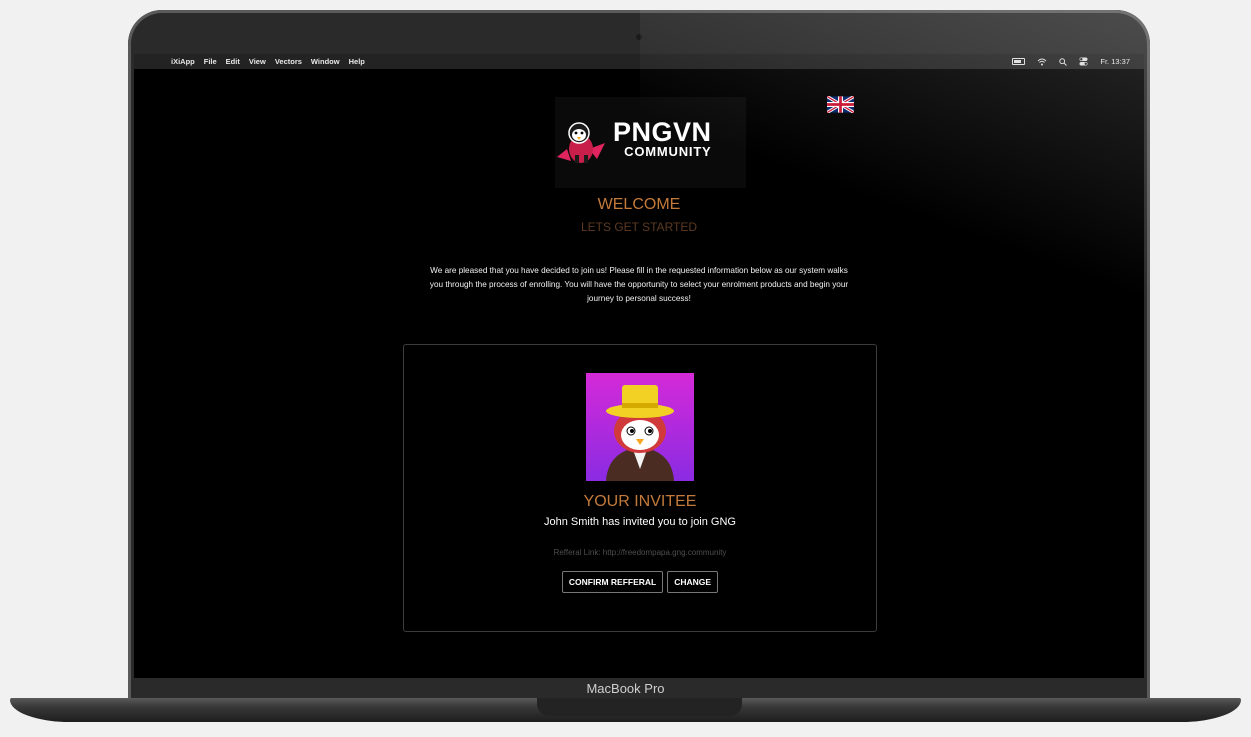 The image size is (1251, 737). What do you see at coordinates (639, 204) in the screenshot?
I see `welcome-title: WELCOME` at bounding box center [639, 204].